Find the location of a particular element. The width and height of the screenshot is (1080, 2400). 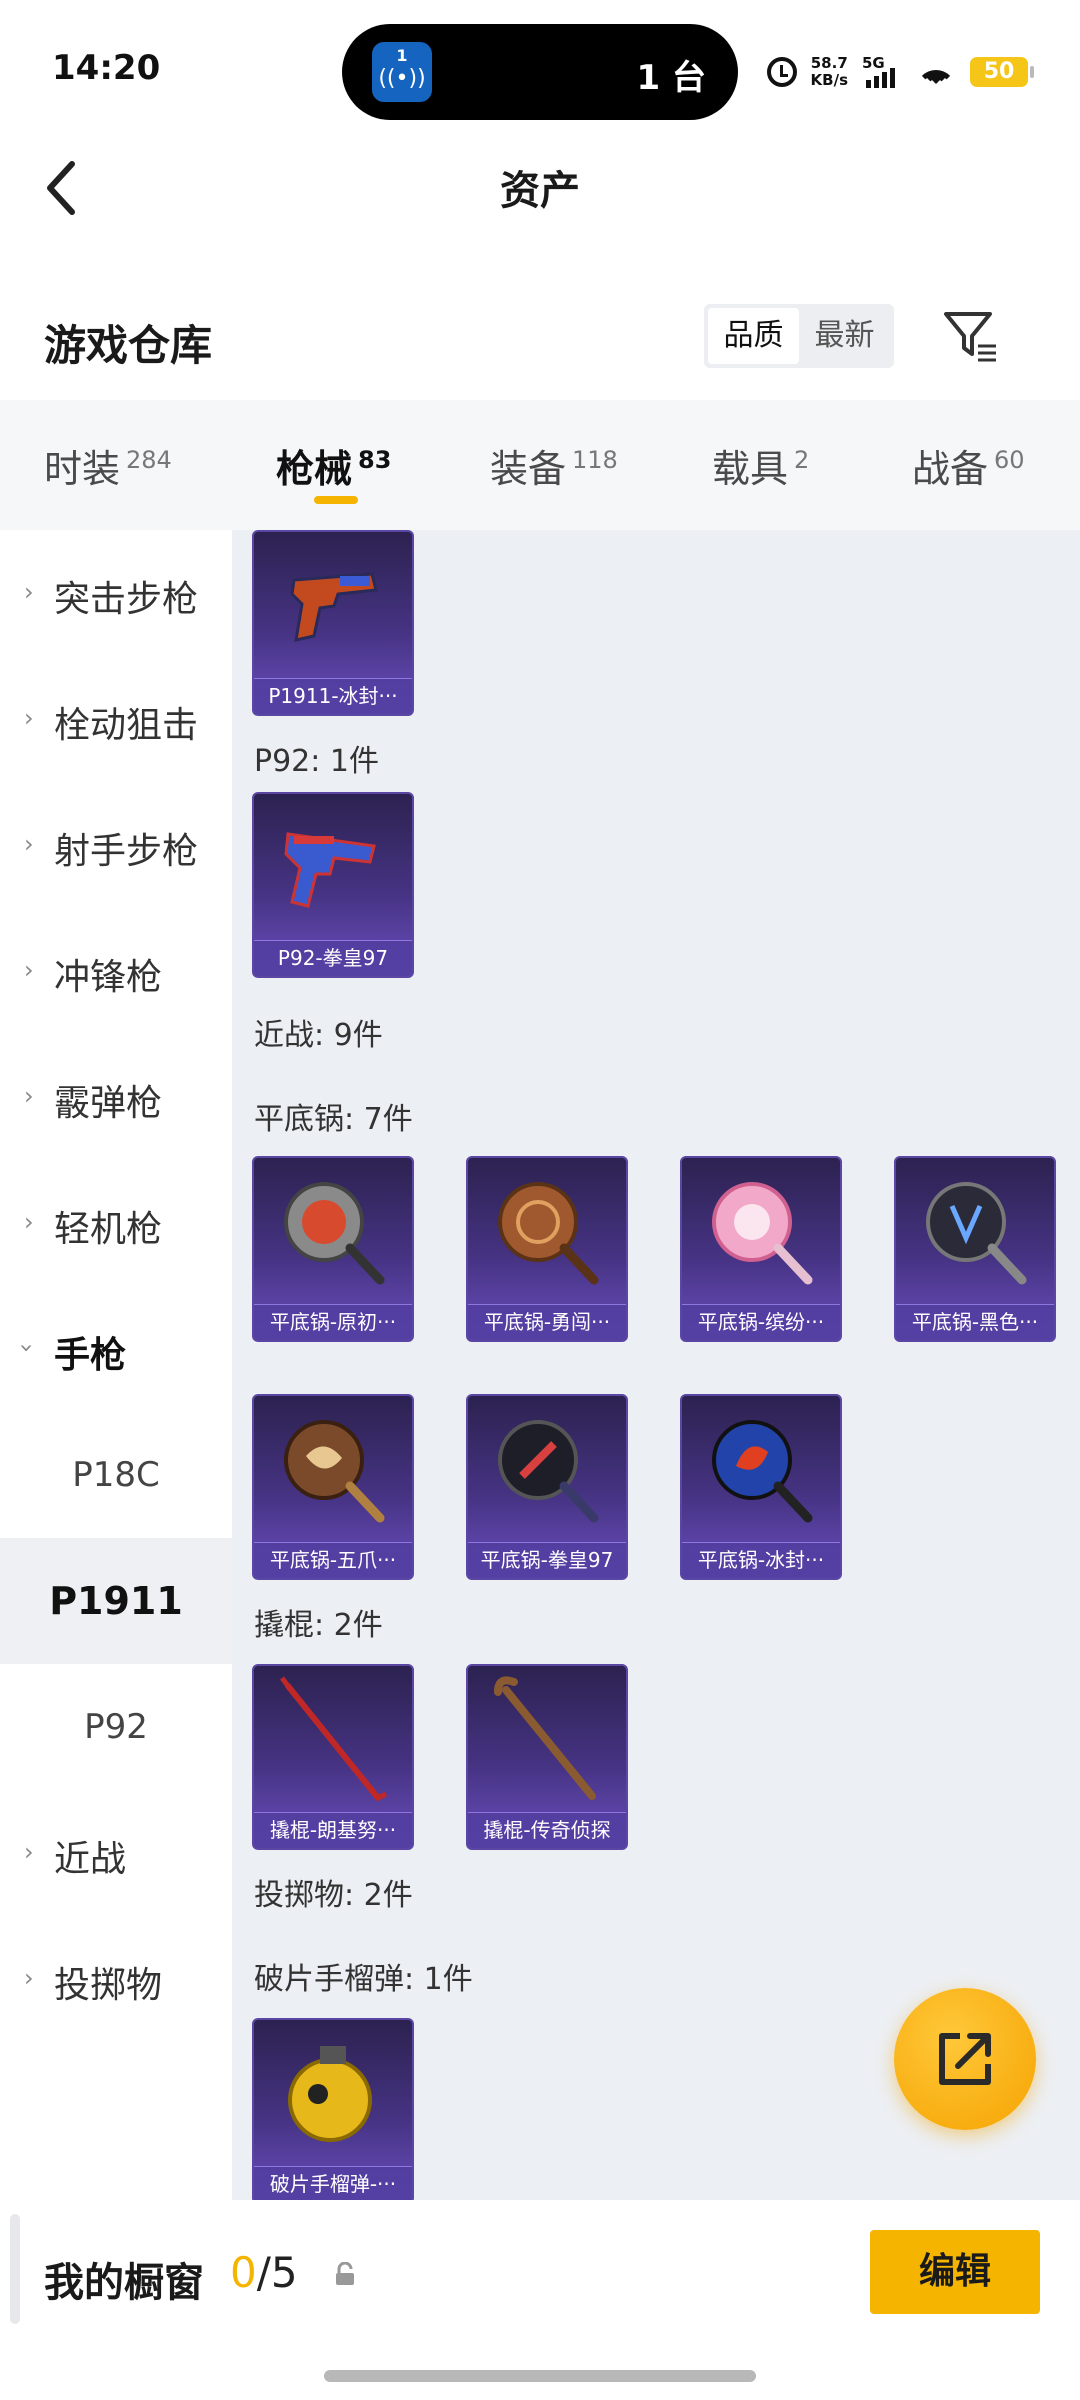

item-name: P1911-冰封··· is located at coordinates (333, 696).